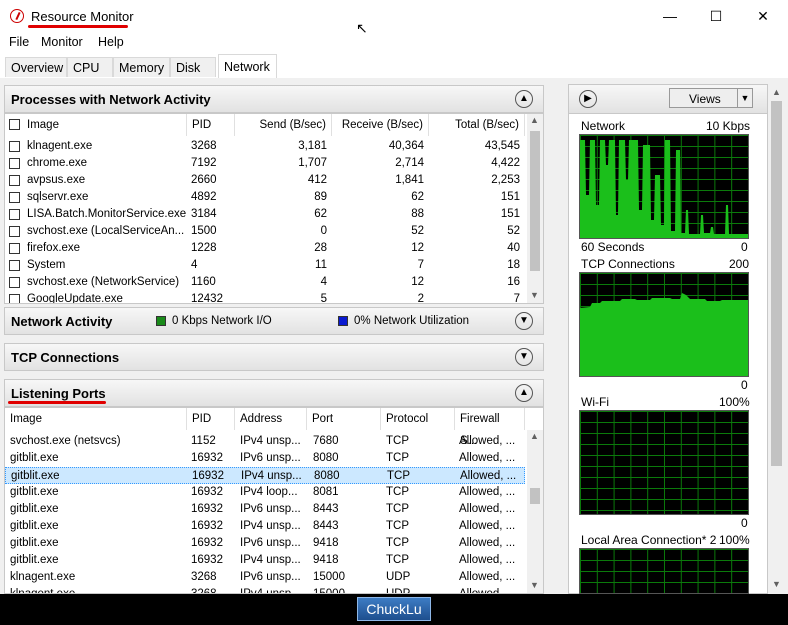 This screenshot has height=625, width=788. I want to click on graphs-toolbar: ▶ Views ▼, so click(668, 99).